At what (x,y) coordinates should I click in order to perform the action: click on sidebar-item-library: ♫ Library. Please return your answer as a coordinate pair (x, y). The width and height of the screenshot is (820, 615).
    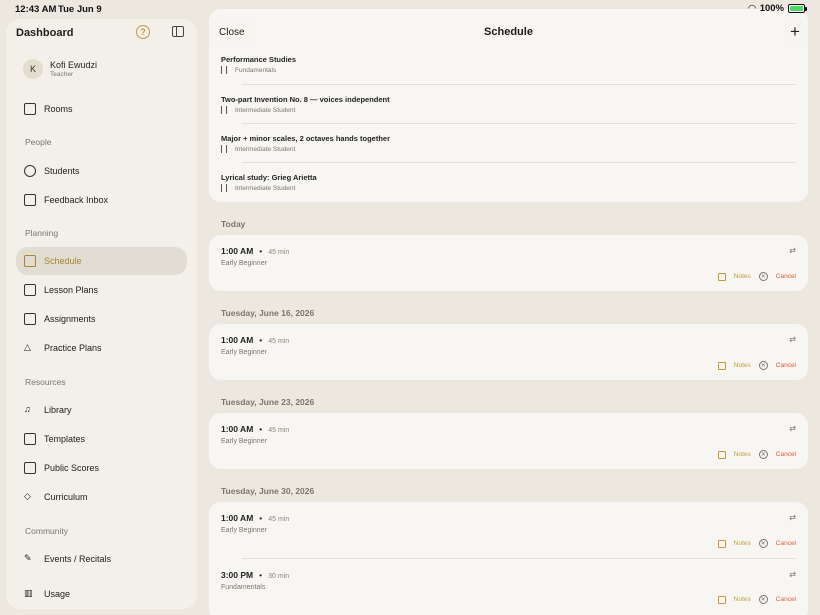
    Looking at the image, I should click on (101, 410).